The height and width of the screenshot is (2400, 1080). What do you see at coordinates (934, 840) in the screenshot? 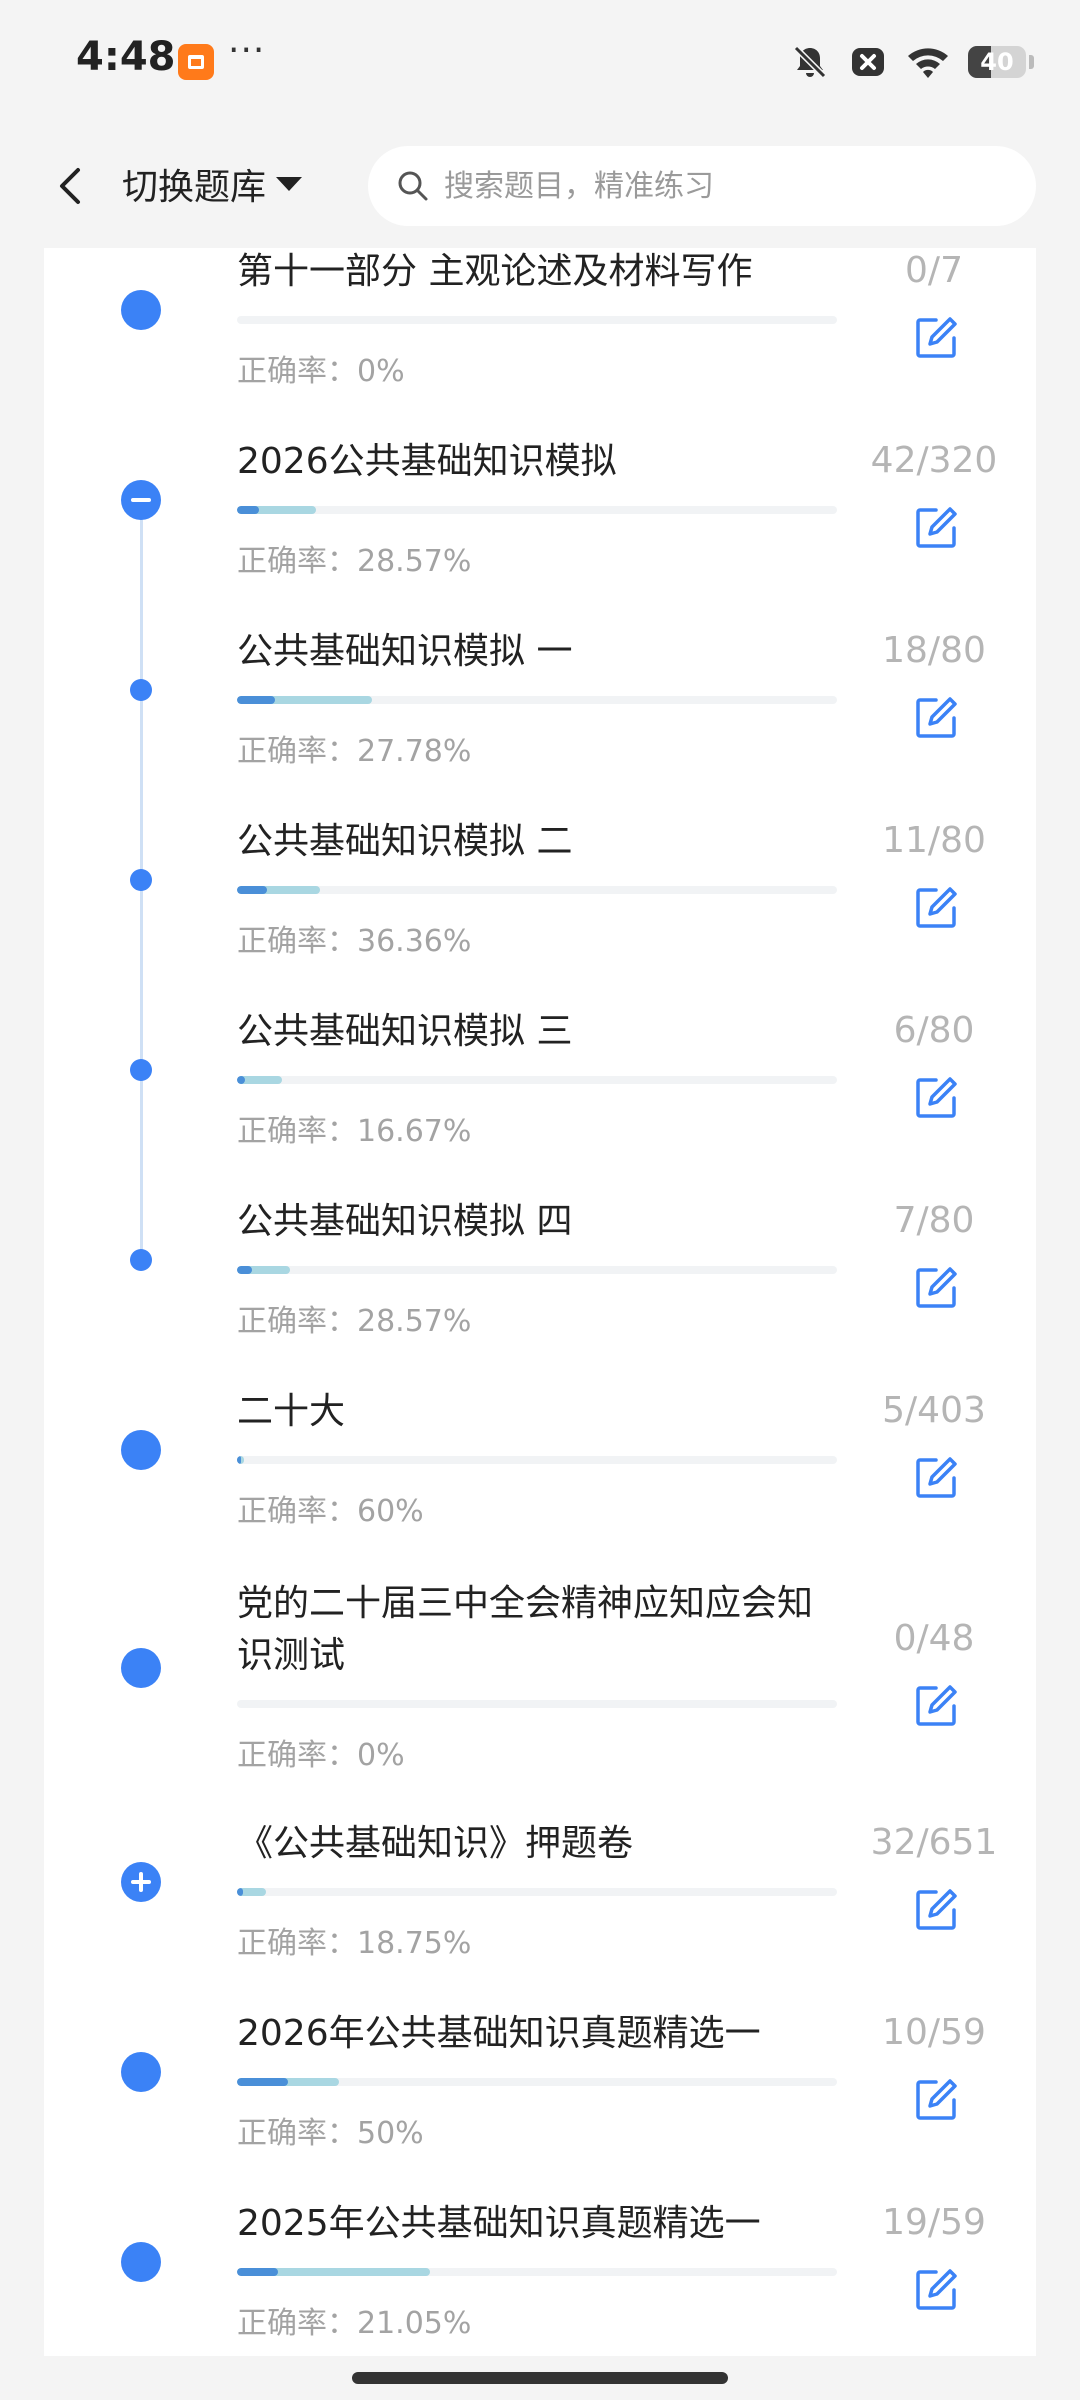
I see `question-count: 11/80` at bounding box center [934, 840].